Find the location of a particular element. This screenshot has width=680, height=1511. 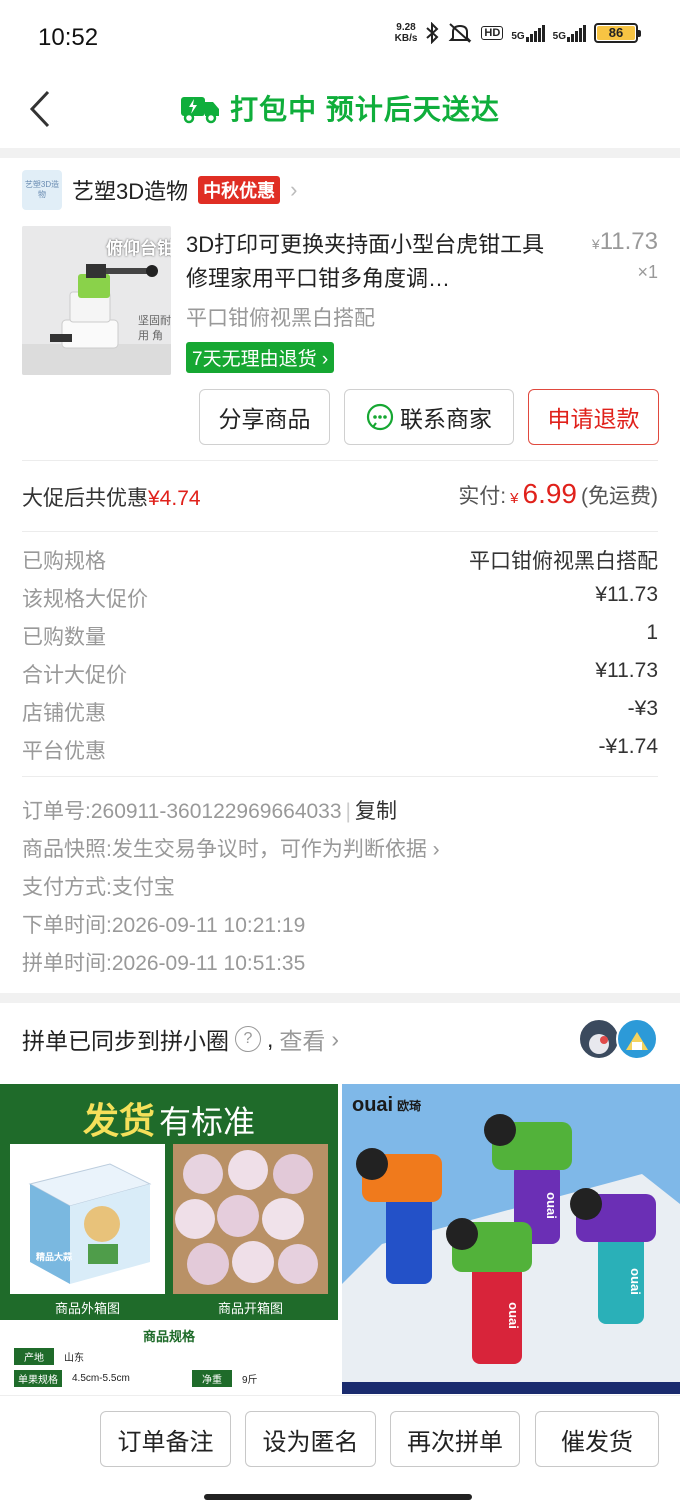

status-icons: 9.28 KB/s HD 5G 5G 86 is located at coordinates (517, 33).